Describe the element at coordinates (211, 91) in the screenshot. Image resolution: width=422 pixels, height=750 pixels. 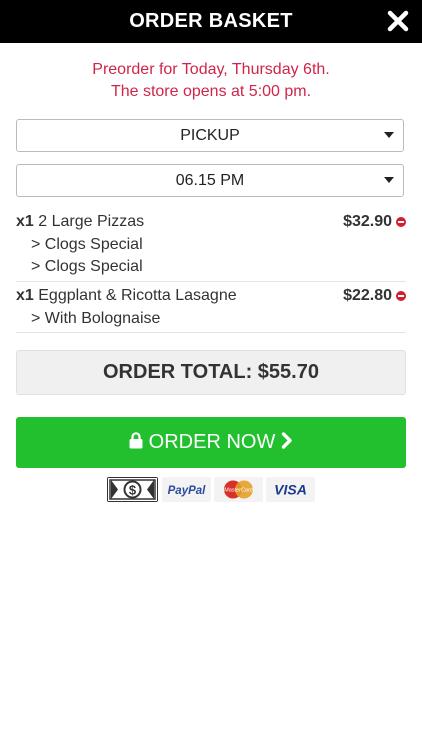
I see `preorder-notice-line2: The store opens at 5:00 pm.` at that location.